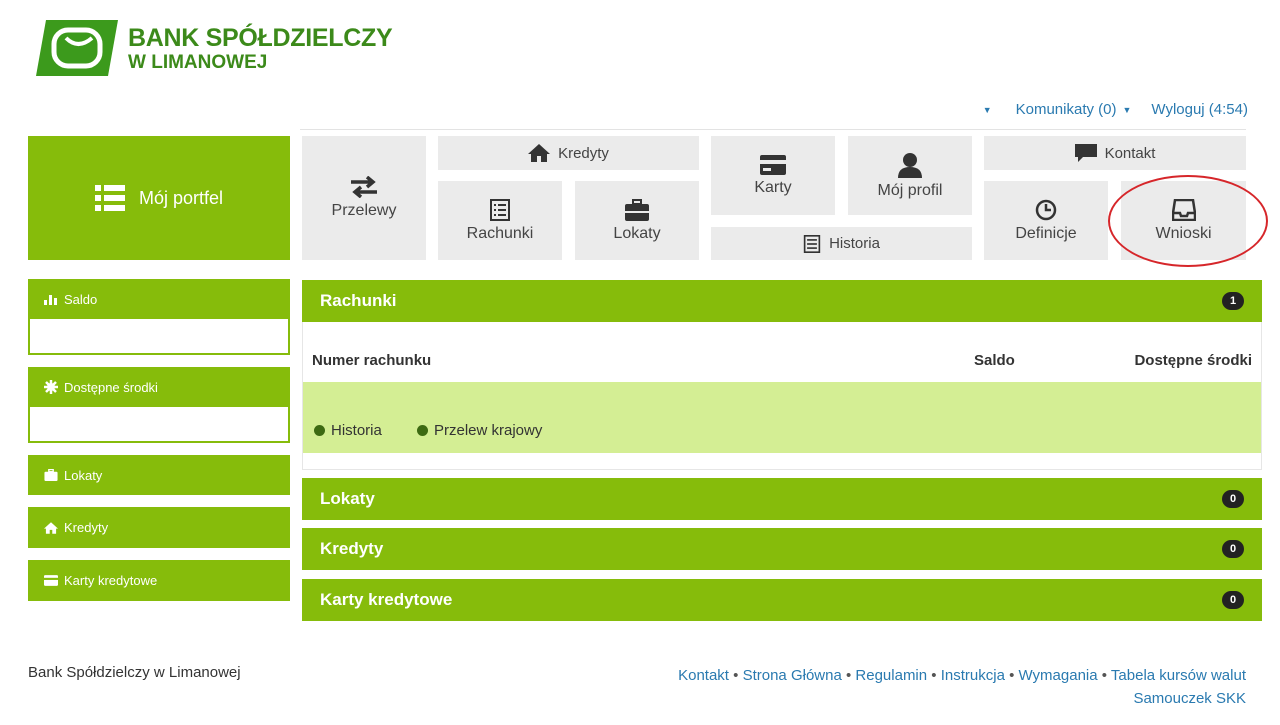 The height and width of the screenshot is (725, 1280). What do you see at coordinates (583, 153) in the screenshot?
I see `kredyty-tile-label: Kredyty` at bounding box center [583, 153].